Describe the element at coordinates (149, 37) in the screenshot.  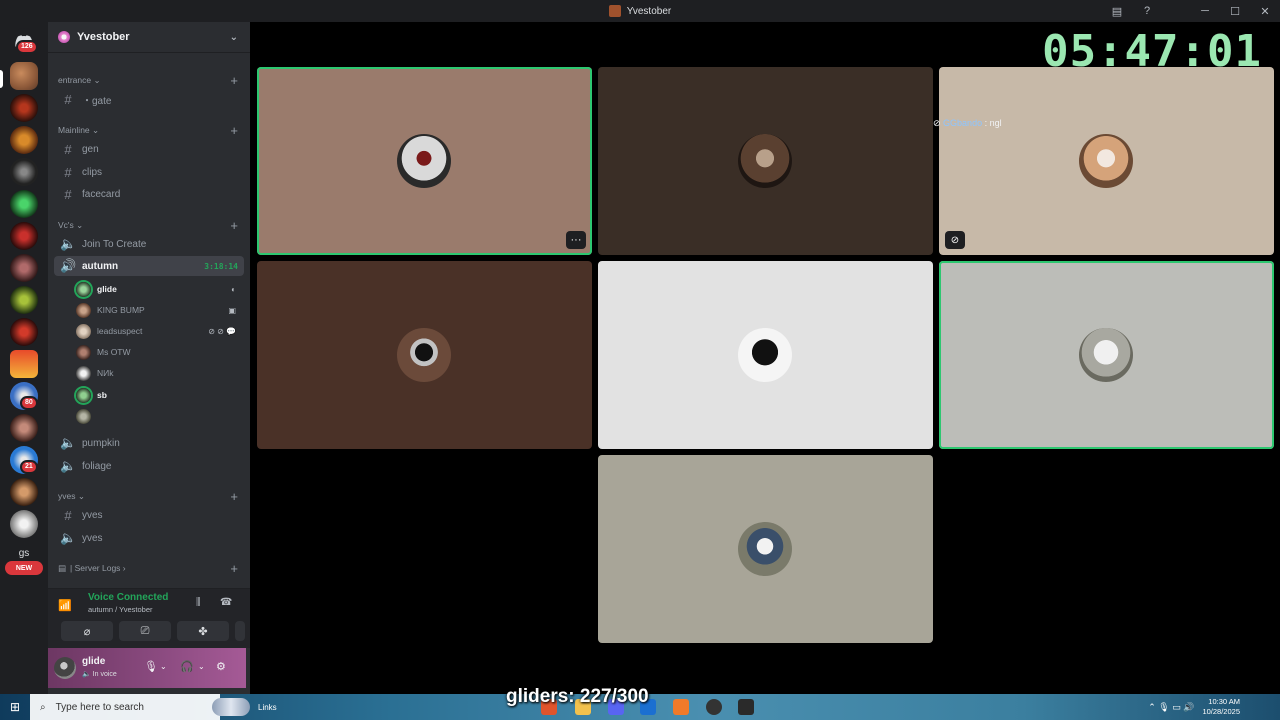
I see `server-header: Yvestober ⌄` at that location.